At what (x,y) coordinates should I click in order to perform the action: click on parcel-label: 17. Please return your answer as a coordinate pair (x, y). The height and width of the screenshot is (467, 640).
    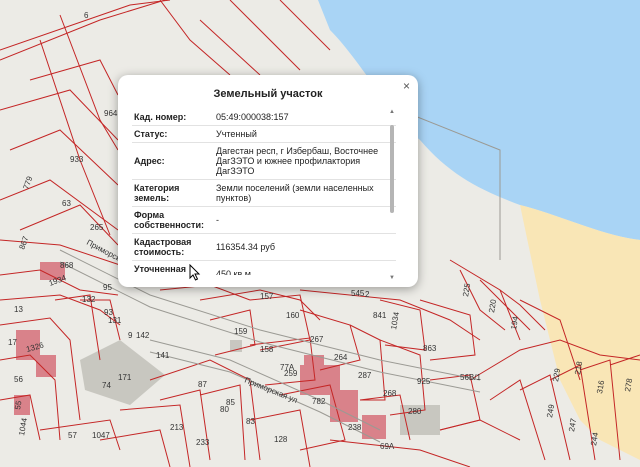
    Looking at the image, I should click on (12, 342).